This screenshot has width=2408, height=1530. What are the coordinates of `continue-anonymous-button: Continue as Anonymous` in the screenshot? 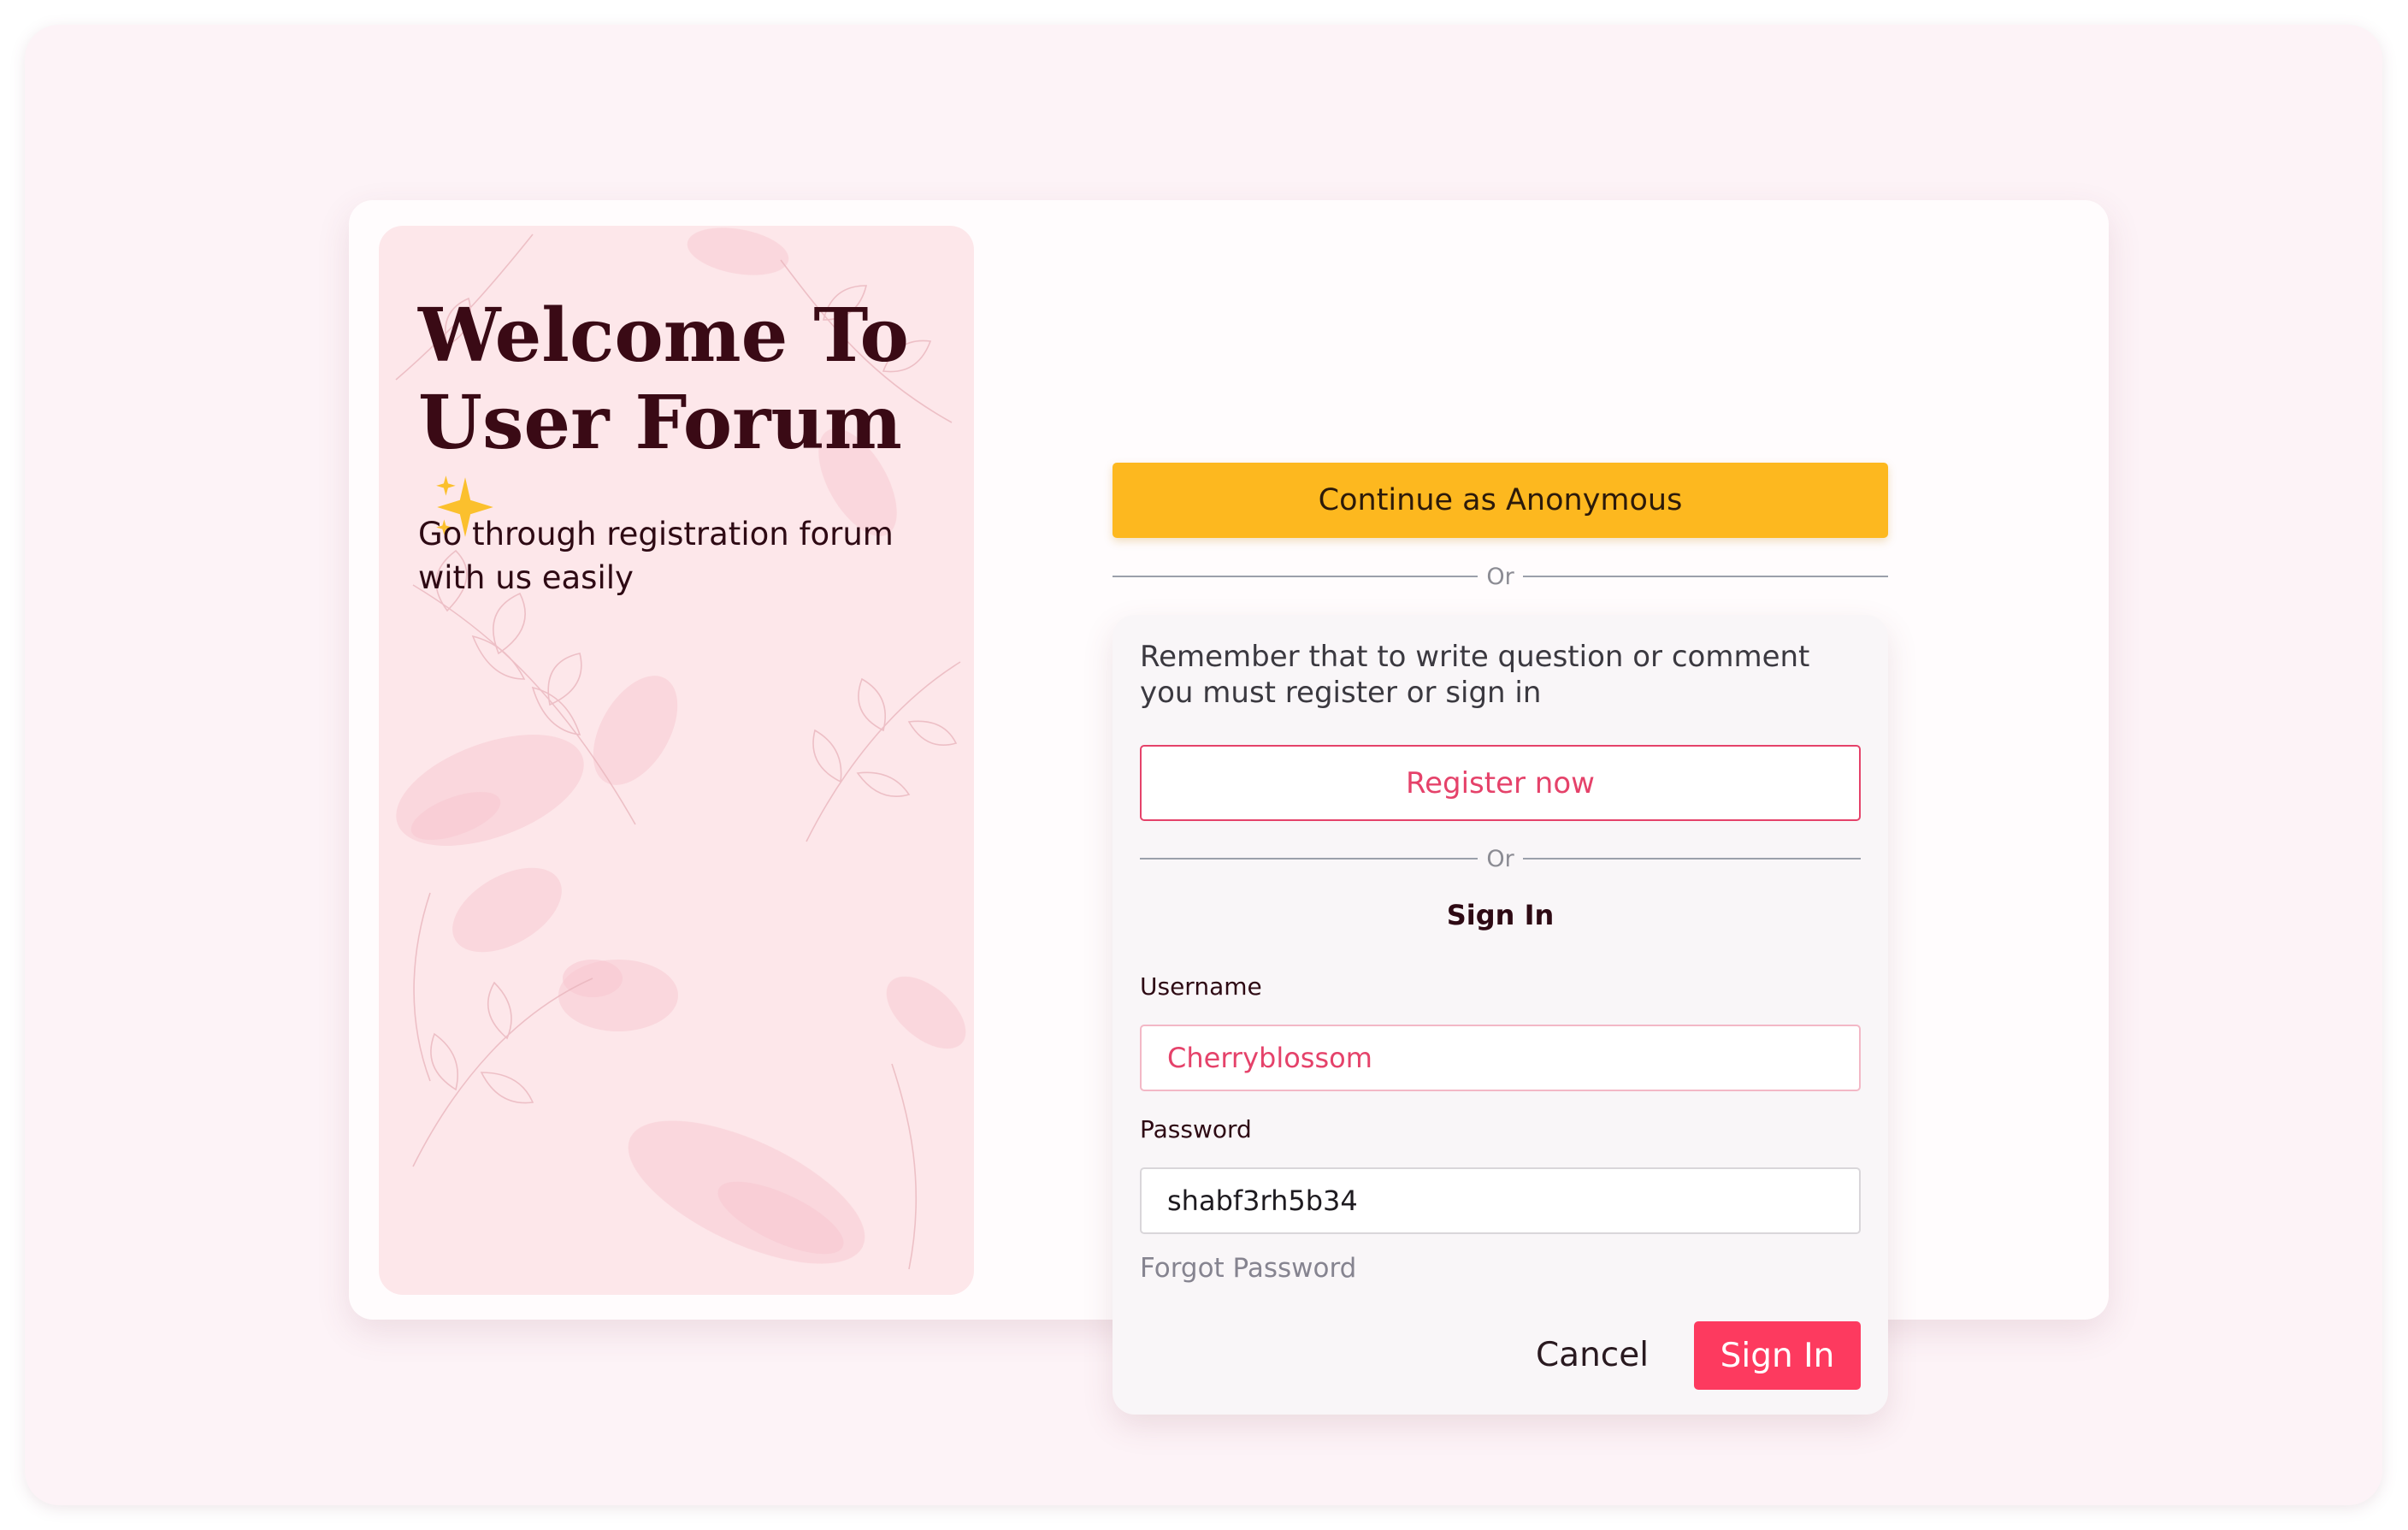 It's located at (1500, 501).